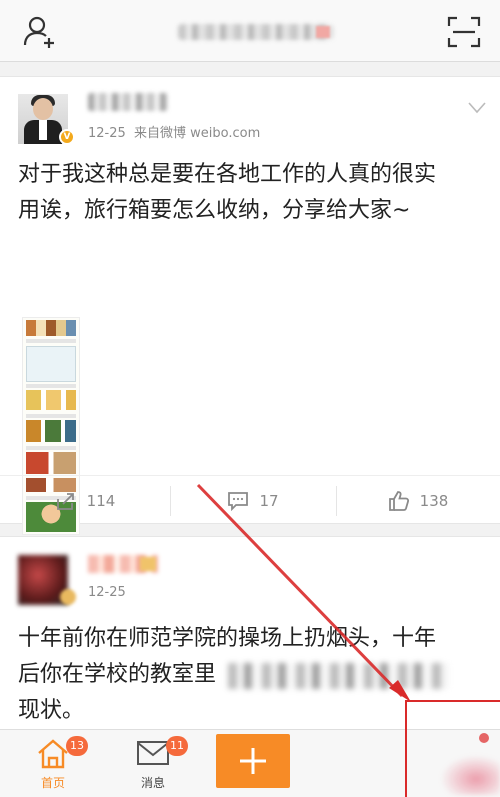 Image resolution: width=500 pixels, height=797 pixels. I want to click on home-icon, so click(53, 754).